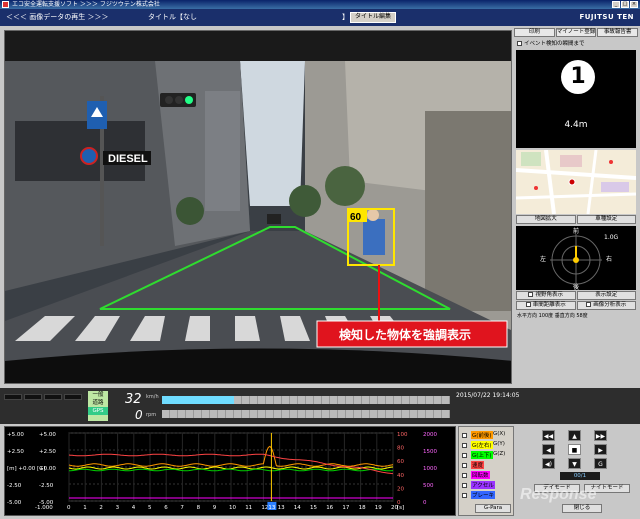 The image size is (640, 519). What do you see at coordinates (546, 219) in the screenshot?
I see `map-zoom-button: 地図拡大` at bounding box center [546, 219].